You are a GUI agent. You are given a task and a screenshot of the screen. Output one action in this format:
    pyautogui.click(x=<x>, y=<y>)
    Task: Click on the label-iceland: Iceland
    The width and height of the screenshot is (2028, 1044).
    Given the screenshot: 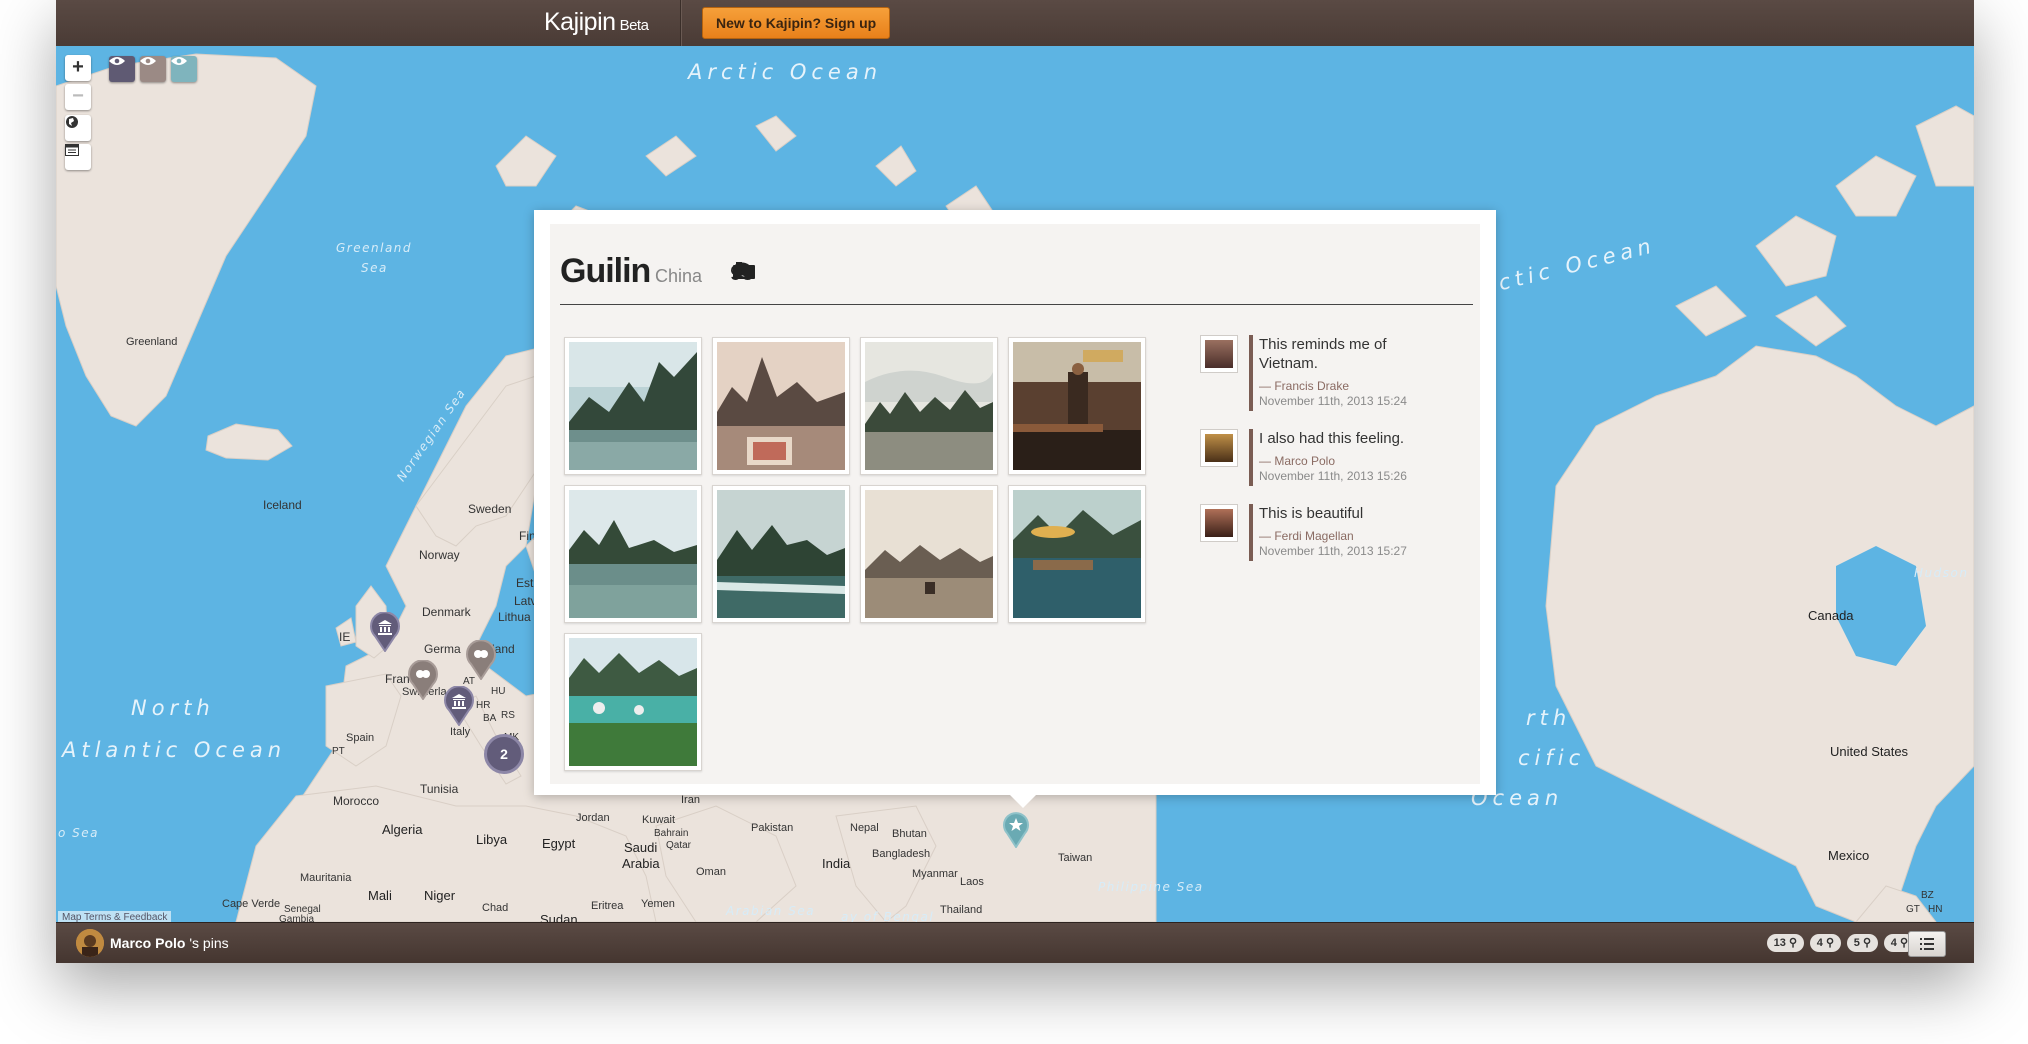 What is the action you would take?
    pyautogui.click(x=282, y=505)
    